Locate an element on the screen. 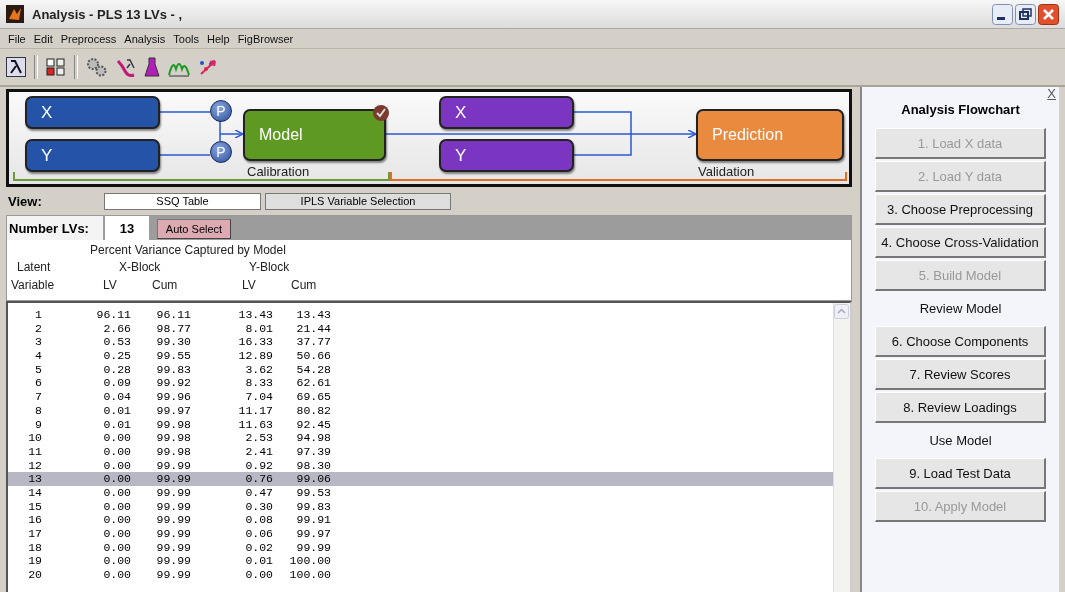  menu-item: File is located at coordinates (17, 38).